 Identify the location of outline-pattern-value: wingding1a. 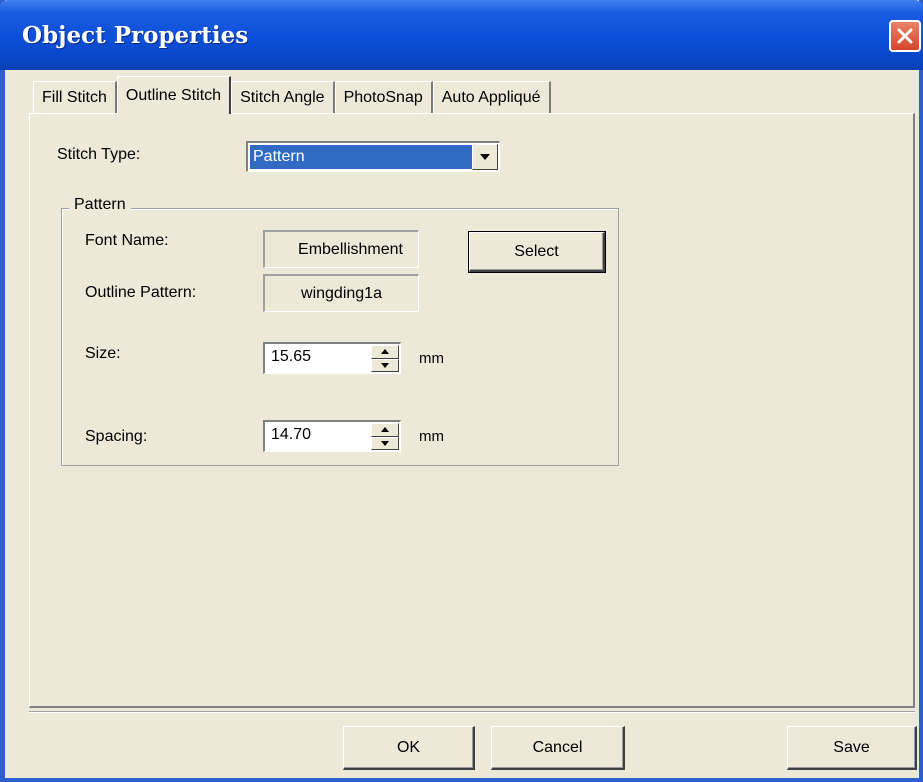
(341, 293).